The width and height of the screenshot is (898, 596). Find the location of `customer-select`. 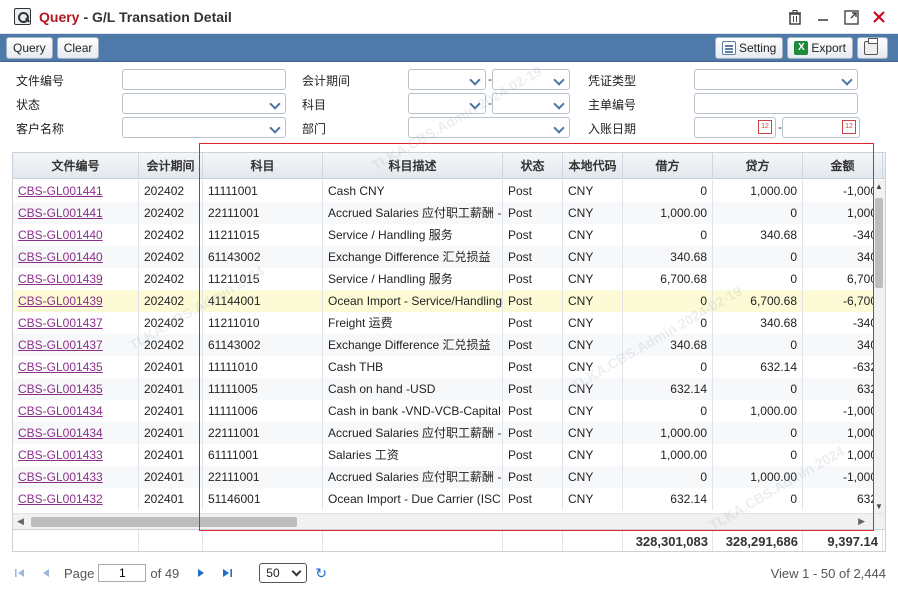

customer-select is located at coordinates (204, 127).